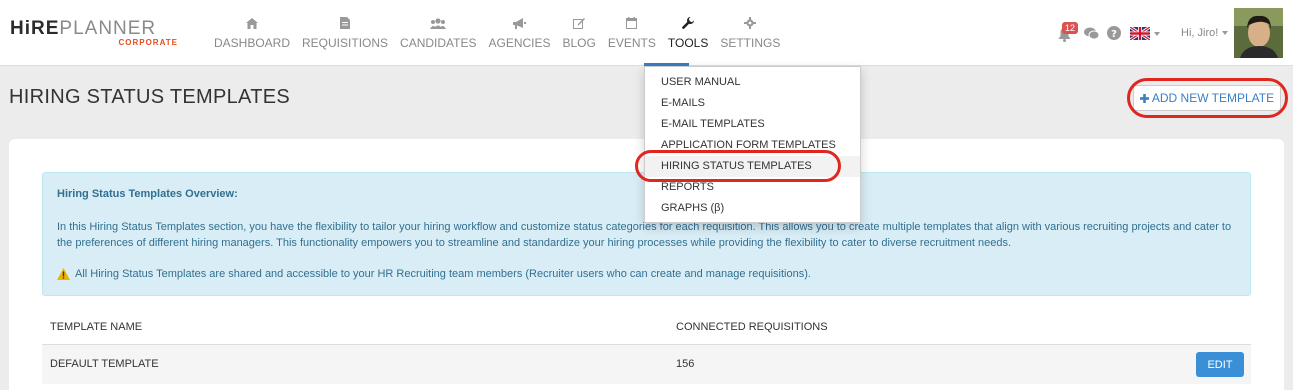 The height and width of the screenshot is (390, 1293). I want to click on menu-item-application-form-templates: APPLICATION FORM TEMPLATES, so click(752, 145).